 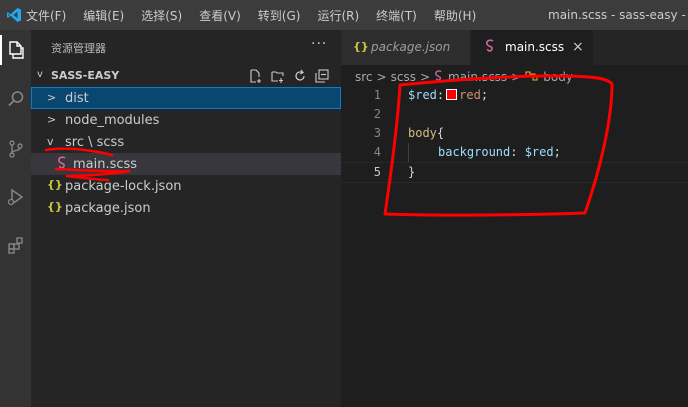 I want to click on menu-view: 查看(V), so click(x=220, y=15).